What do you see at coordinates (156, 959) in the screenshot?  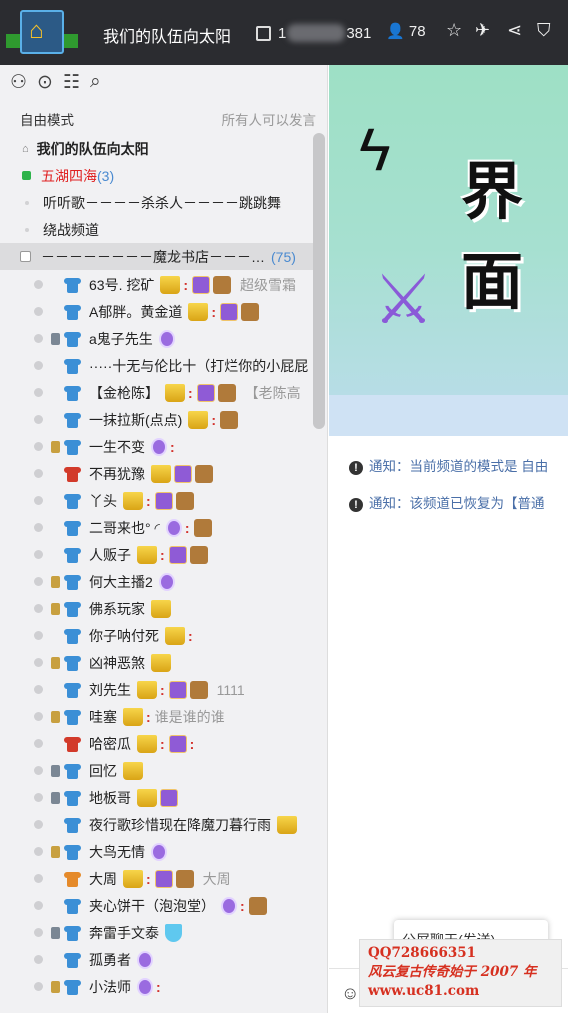 I see `user-row: 孤勇者` at bounding box center [156, 959].